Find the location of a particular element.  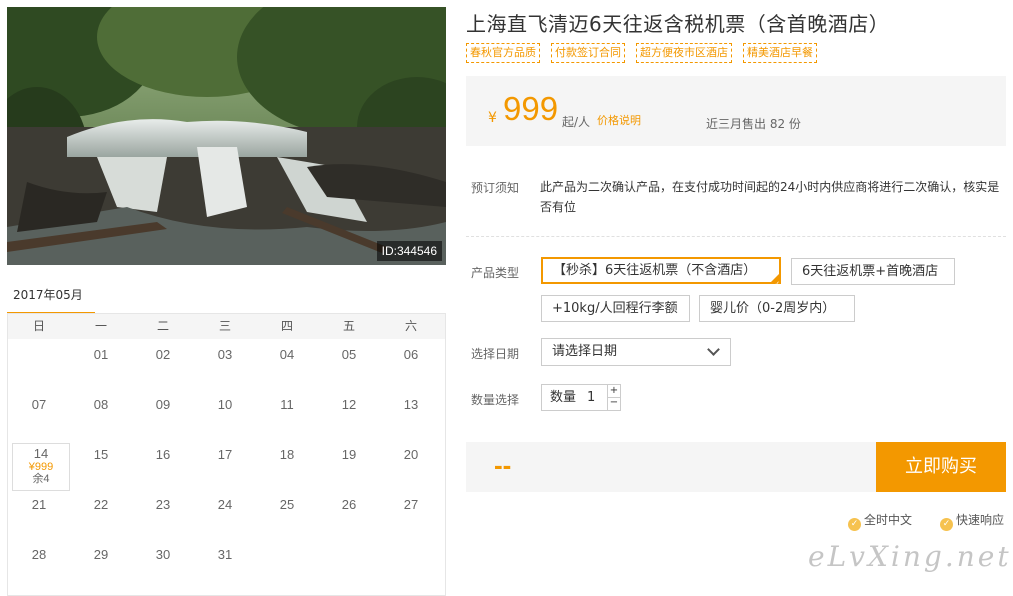

feature-tag: 精美酒店早餐 is located at coordinates (780, 53).